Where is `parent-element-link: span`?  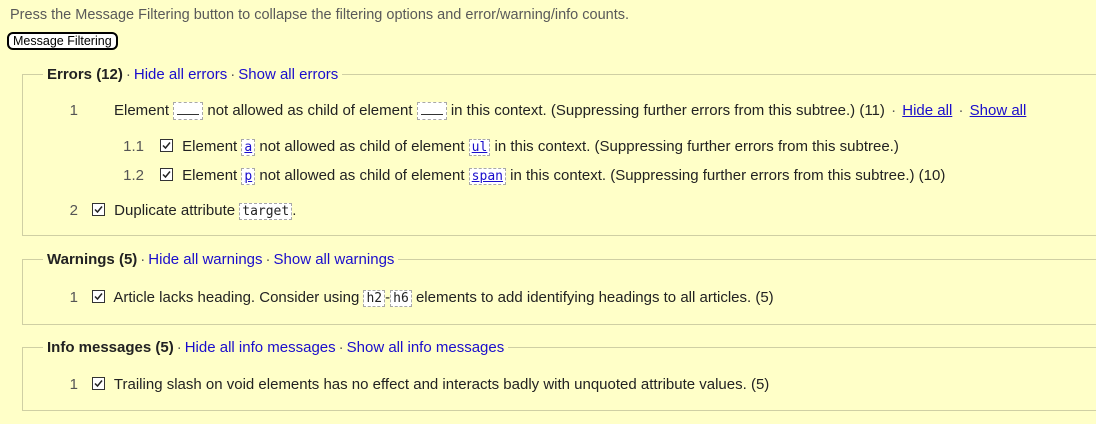 parent-element-link: span is located at coordinates (487, 176).